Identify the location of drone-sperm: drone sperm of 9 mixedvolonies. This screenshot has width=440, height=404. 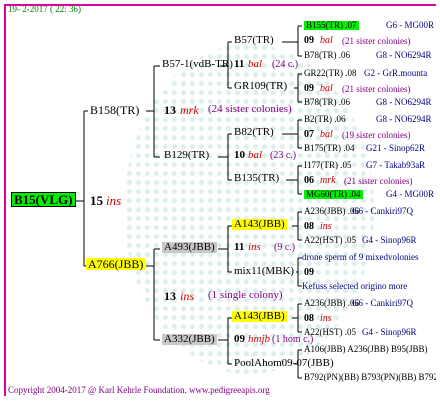
(360, 257).